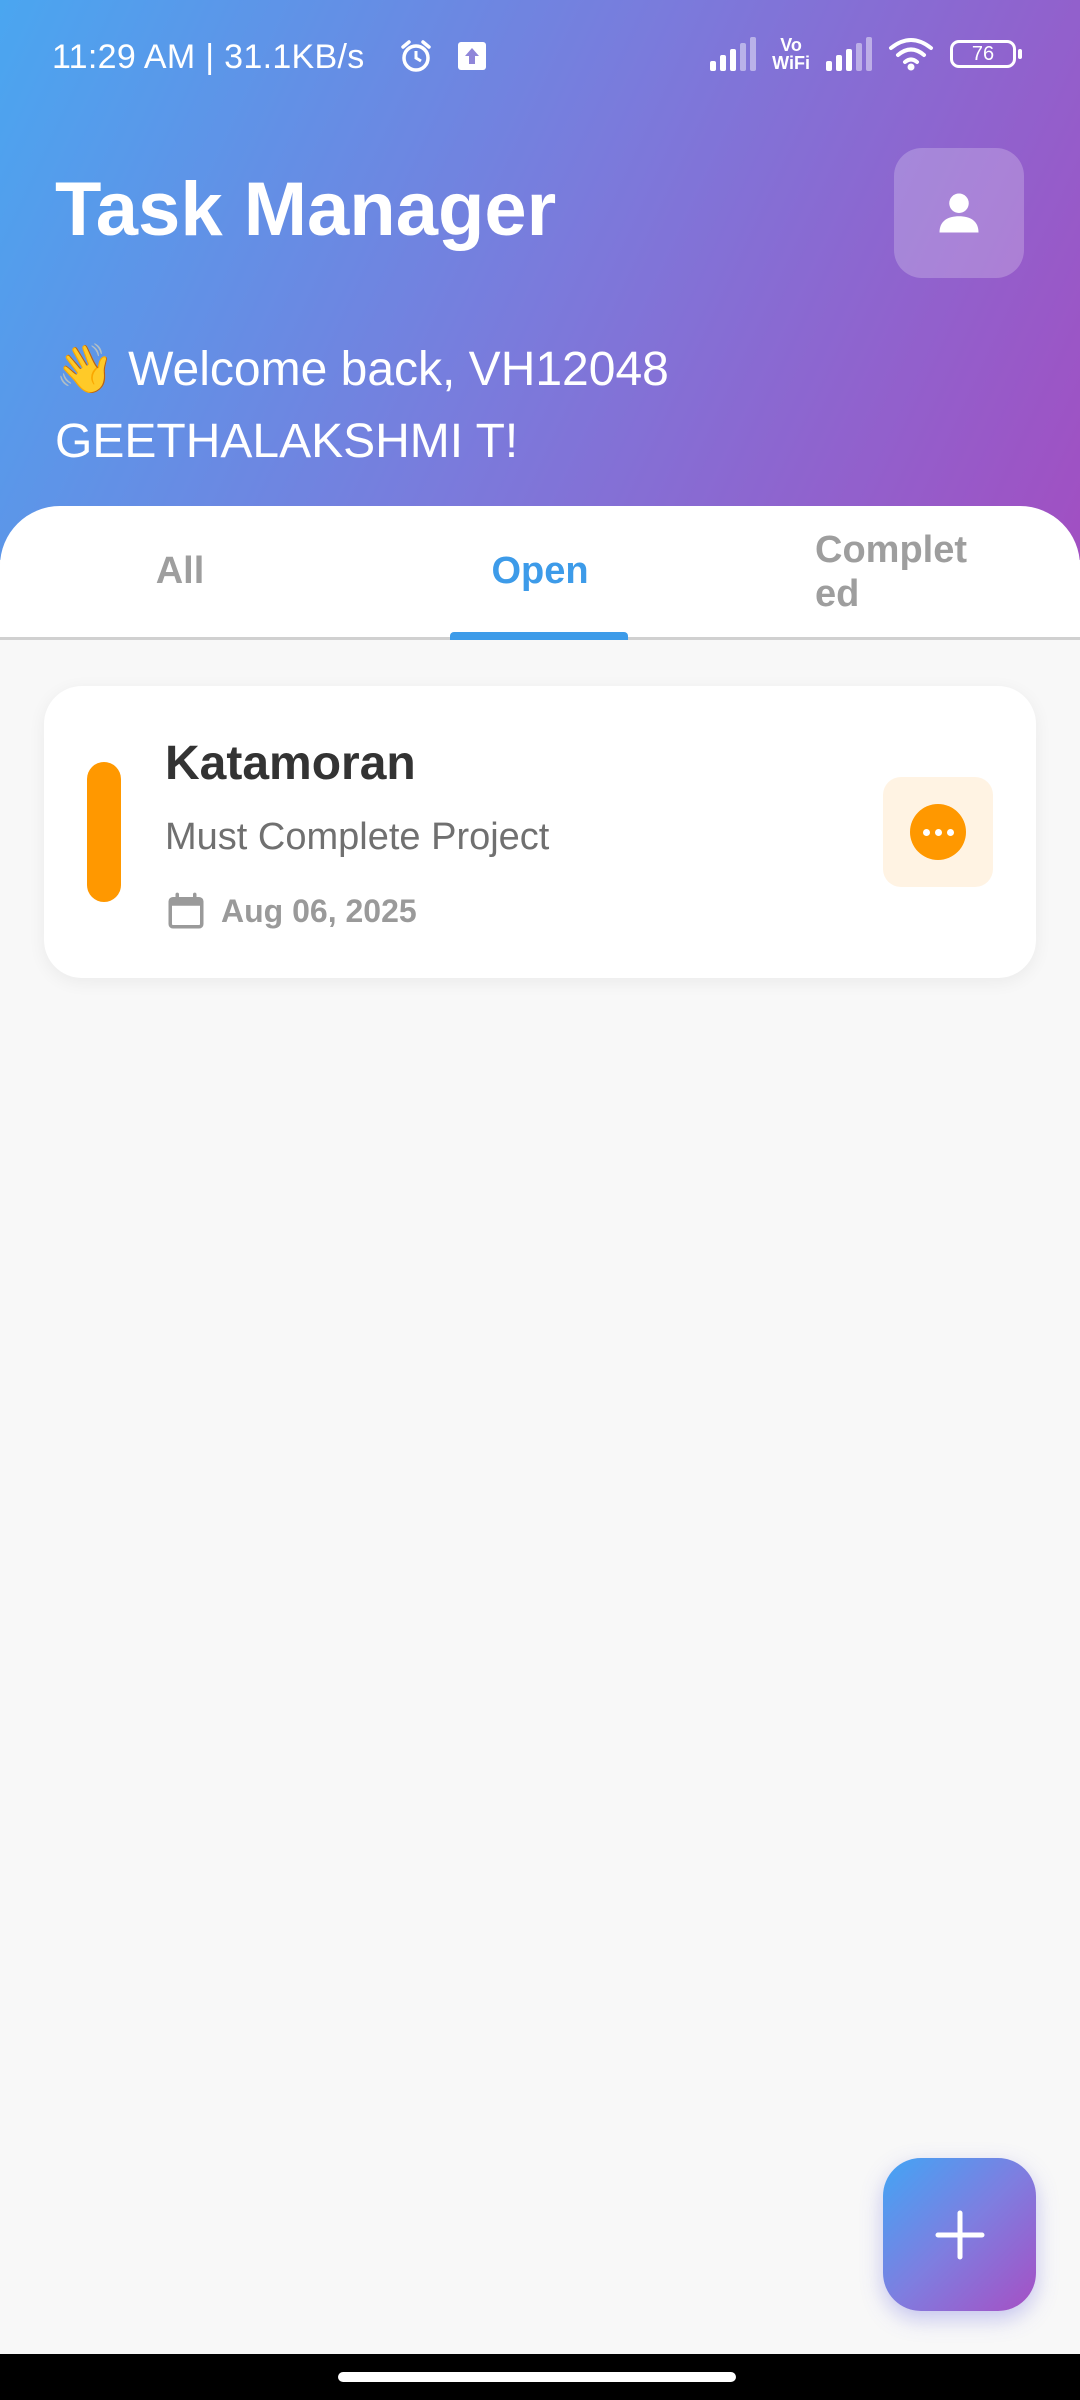  Describe the element at coordinates (891, 571) in the screenshot. I see `tab-label: Completed` at that location.